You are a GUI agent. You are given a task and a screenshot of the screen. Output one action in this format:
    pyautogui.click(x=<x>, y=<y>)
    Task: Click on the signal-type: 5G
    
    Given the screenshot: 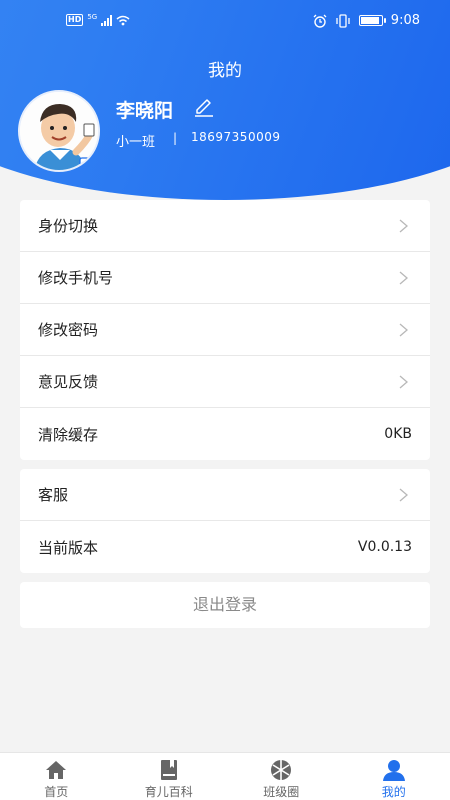 What is the action you would take?
    pyautogui.click(x=92, y=17)
    